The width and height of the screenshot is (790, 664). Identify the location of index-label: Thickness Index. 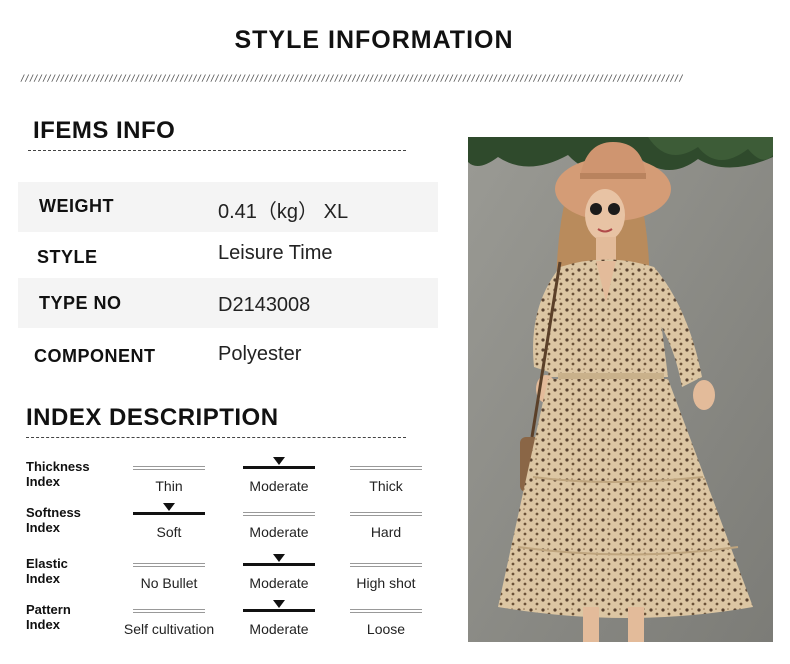
(58, 474).